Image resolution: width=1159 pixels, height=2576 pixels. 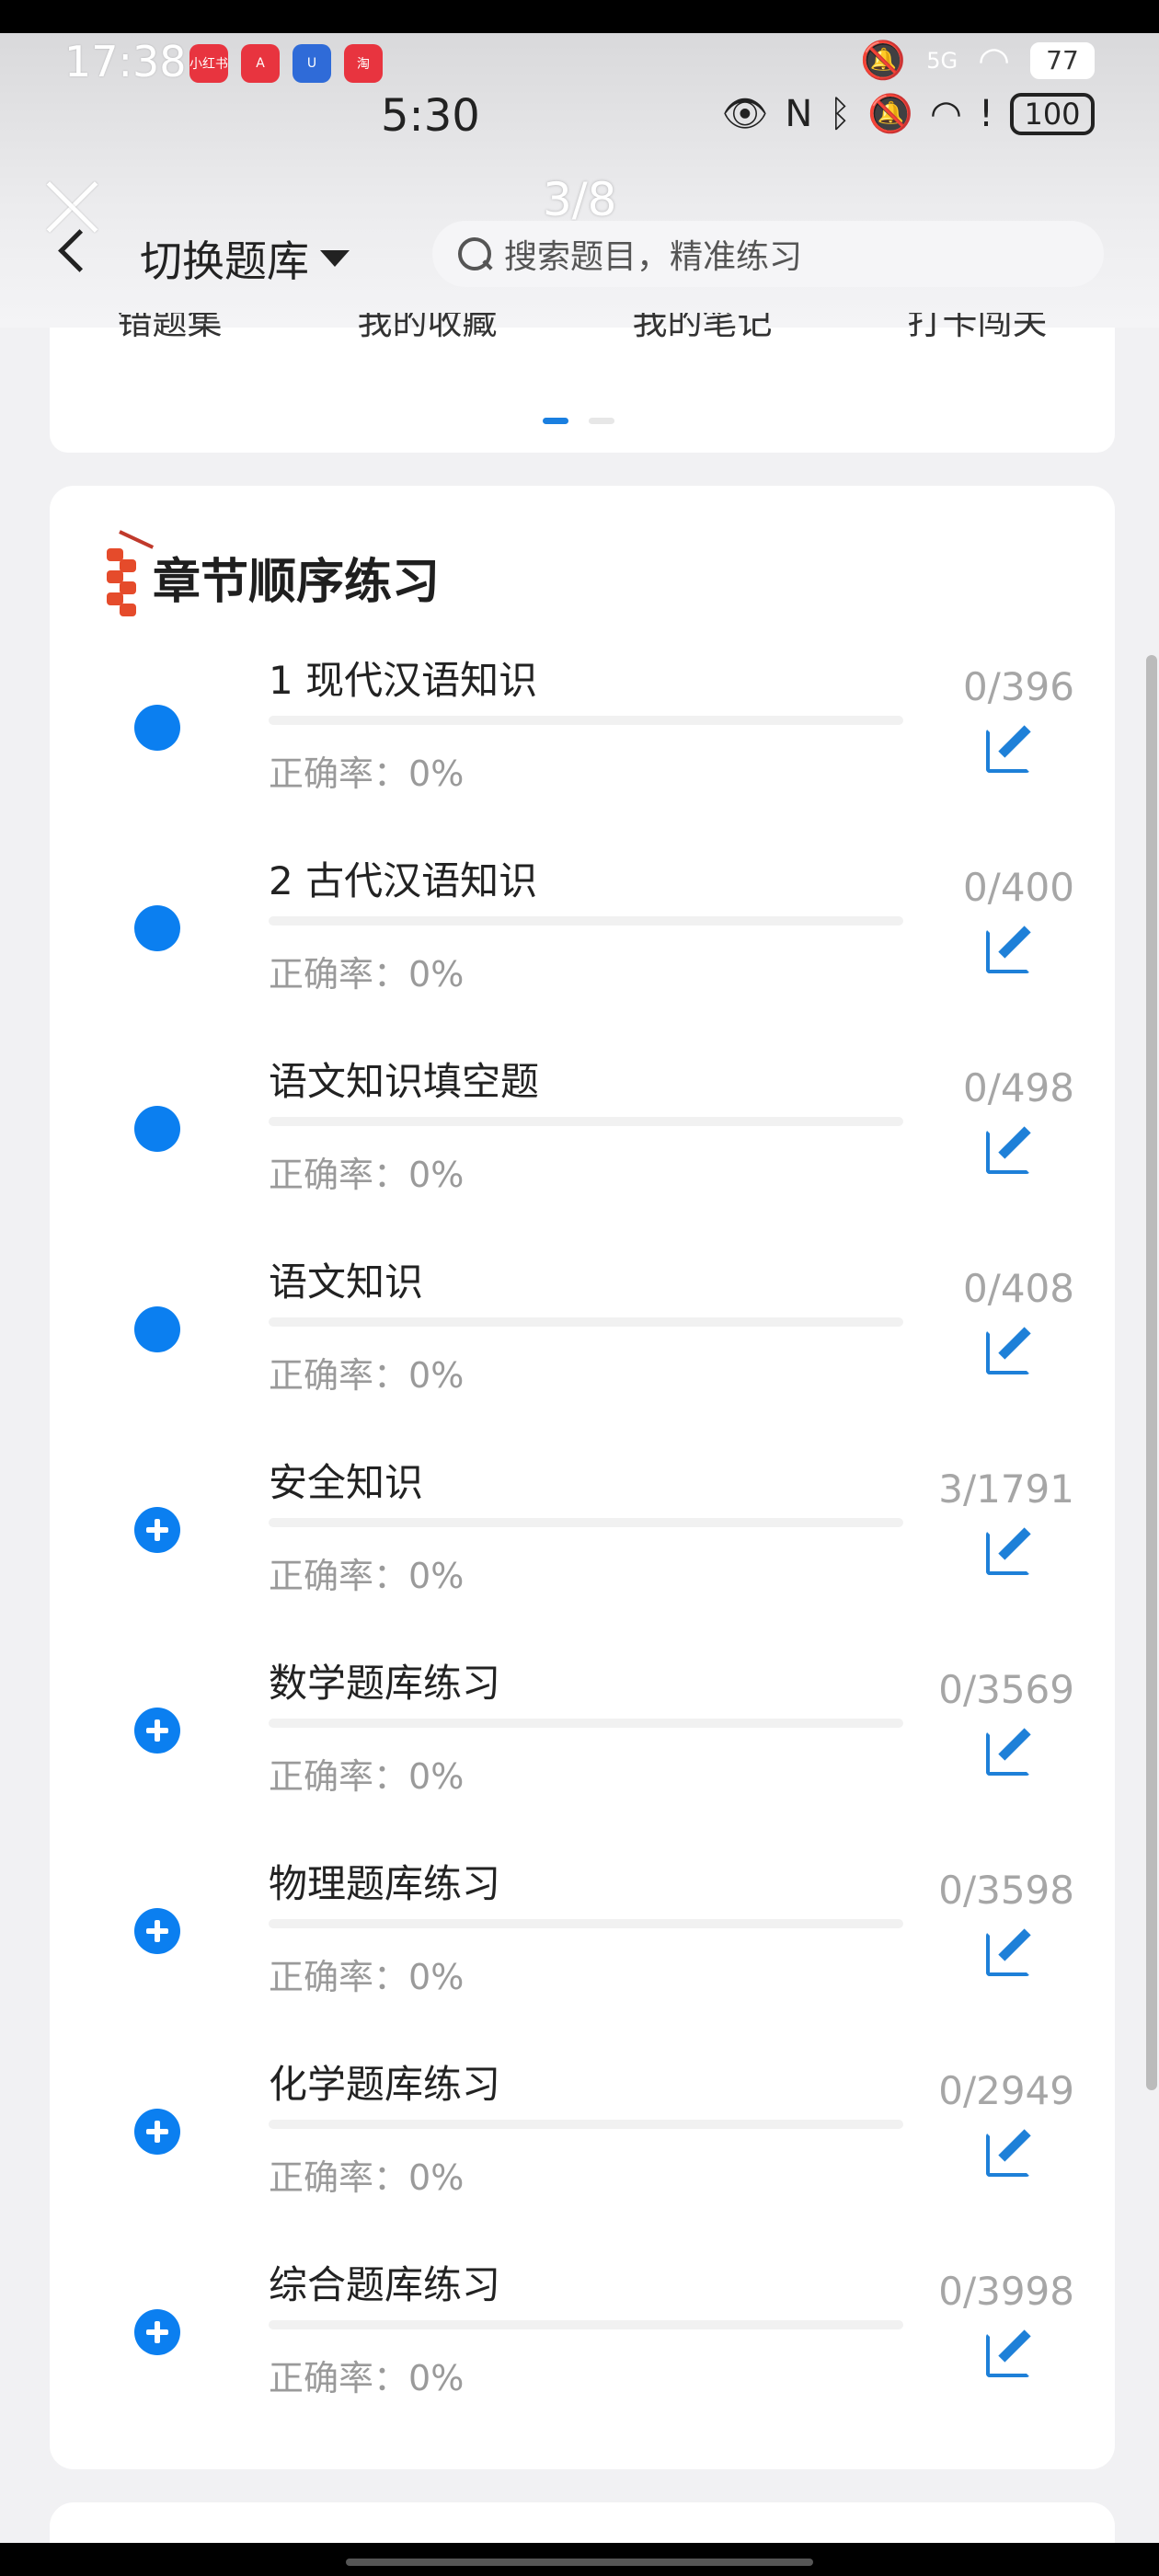 I want to click on chapter-row: 语文知识 正确率：0% 0/408, so click(x=582, y=1351).